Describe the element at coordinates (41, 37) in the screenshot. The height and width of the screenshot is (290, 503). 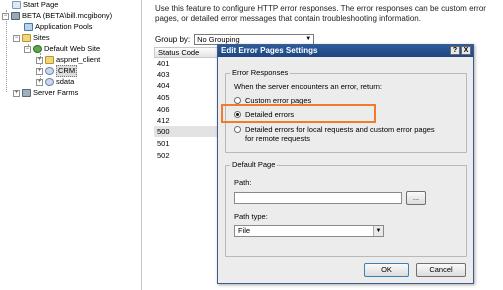
I see `tree-item-label: Sites` at that location.